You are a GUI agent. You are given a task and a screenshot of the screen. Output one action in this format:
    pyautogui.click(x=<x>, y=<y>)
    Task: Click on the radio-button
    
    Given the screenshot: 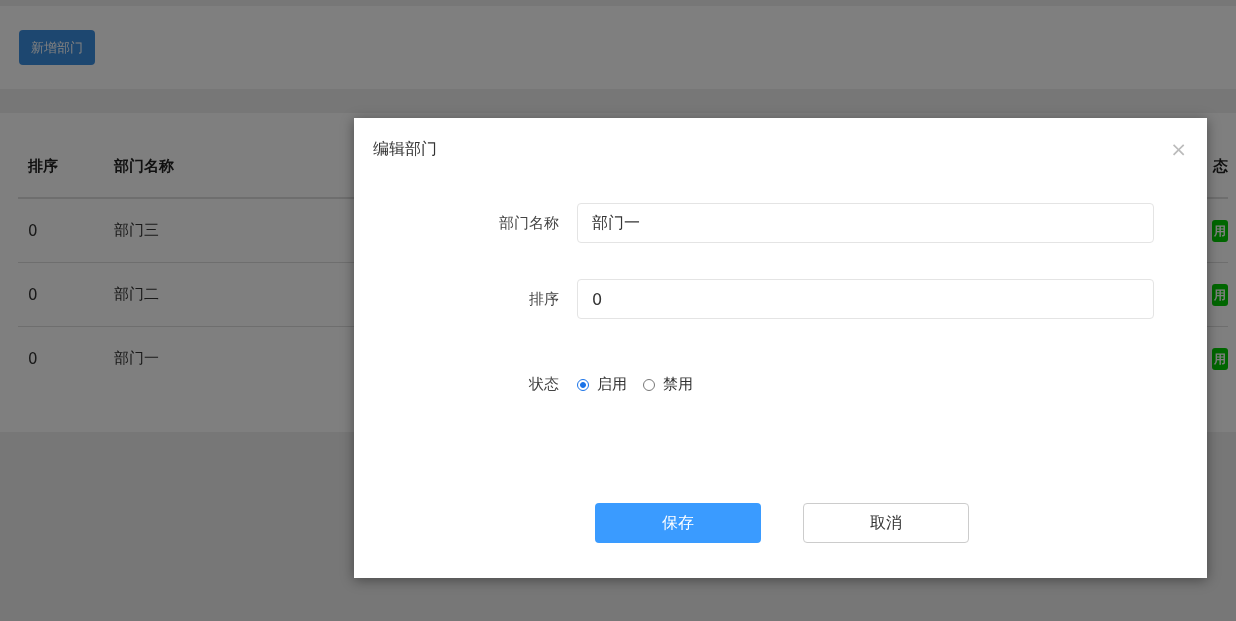 What is the action you would take?
    pyautogui.click(x=583, y=384)
    